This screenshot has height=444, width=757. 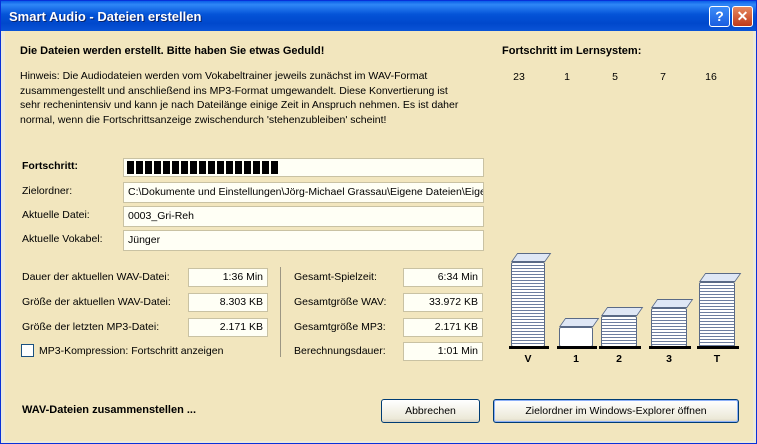 I want to click on box-count-1: 1, so click(x=567, y=77).